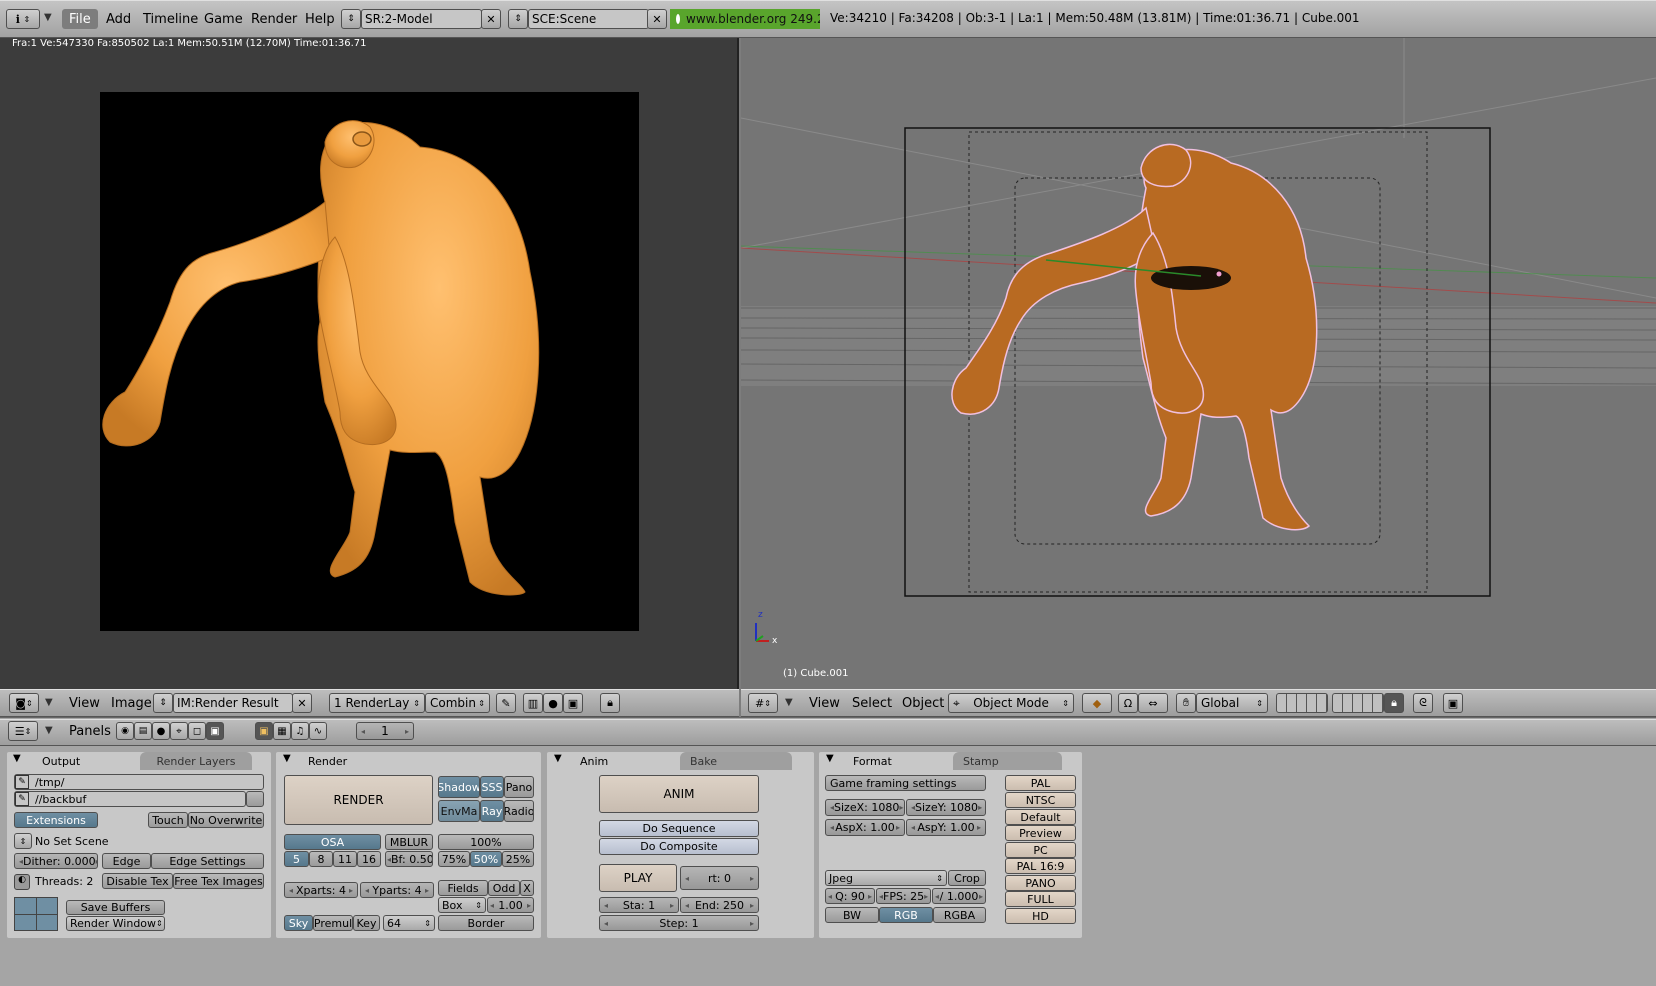 The height and width of the screenshot is (986, 1656). I want to click on envmap-toggle: EnvMa, so click(459, 811).